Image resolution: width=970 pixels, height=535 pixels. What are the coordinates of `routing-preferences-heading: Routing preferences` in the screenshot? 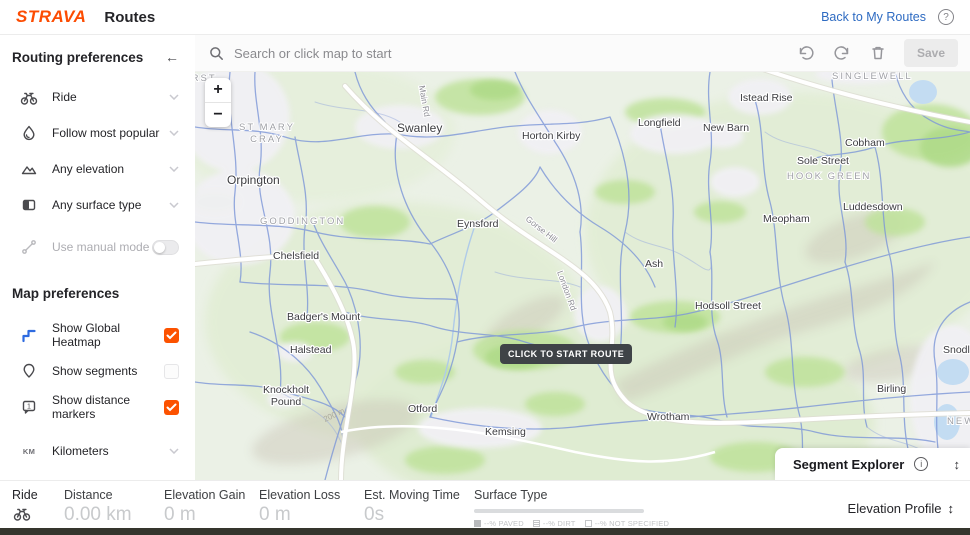 It's located at (78, 57).